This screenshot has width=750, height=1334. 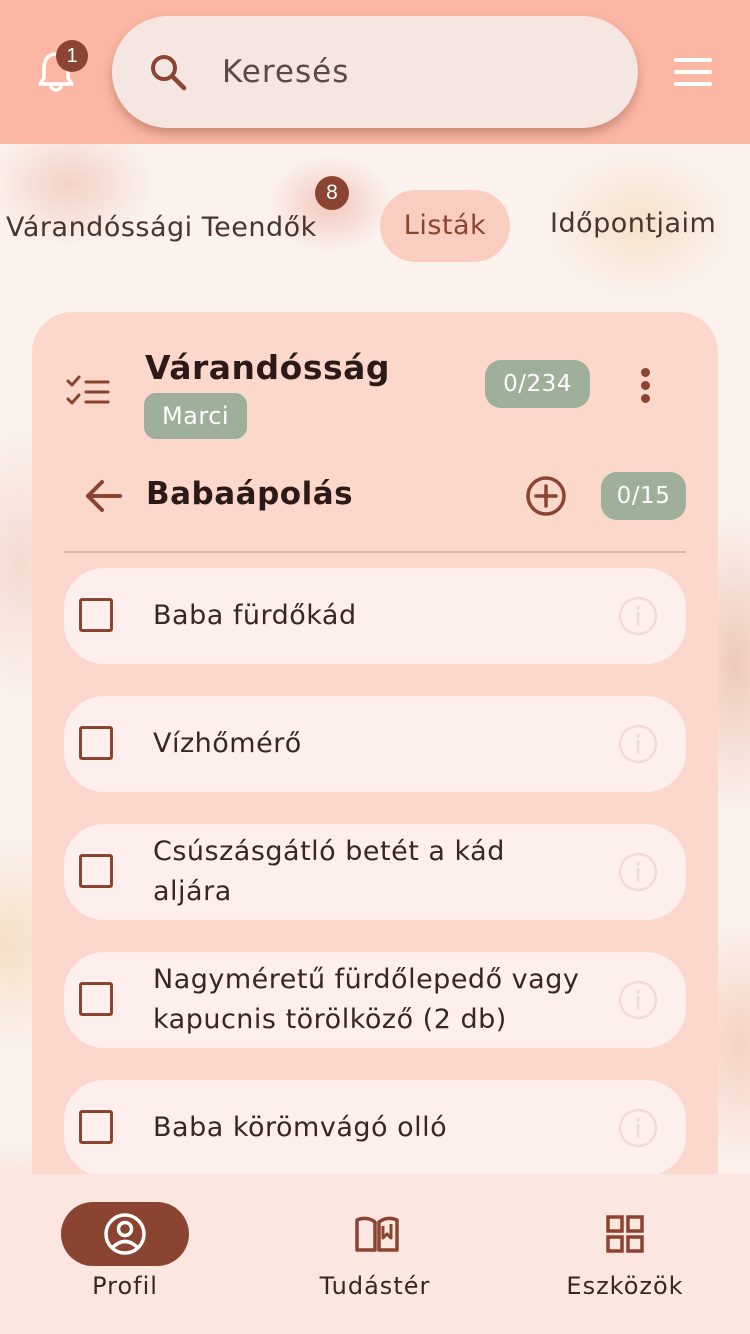 What do you see at coordinates (375, 552) in the screenshot?
I see `divider` at bounding box center [375, 552].